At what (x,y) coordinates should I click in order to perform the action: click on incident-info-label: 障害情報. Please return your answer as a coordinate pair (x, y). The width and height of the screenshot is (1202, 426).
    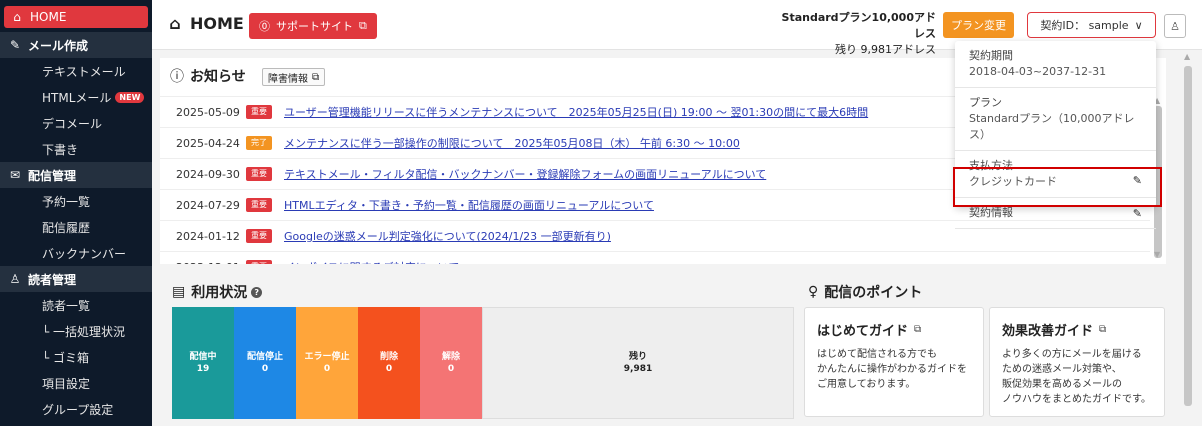
    Looking at the image, I should click on (288, 79).